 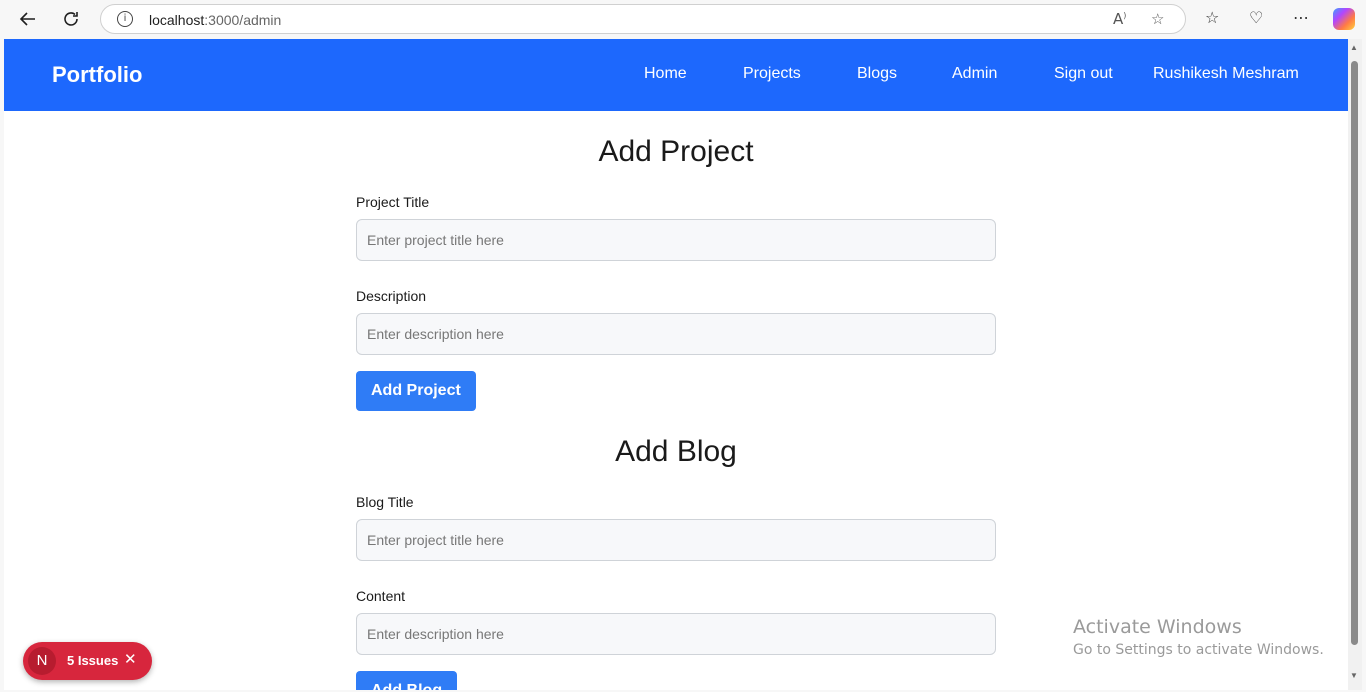 What do you see at coordinates (391, 296) in the screenshot?
I see `project-description-label: Description` at bounding box center [391, 296].